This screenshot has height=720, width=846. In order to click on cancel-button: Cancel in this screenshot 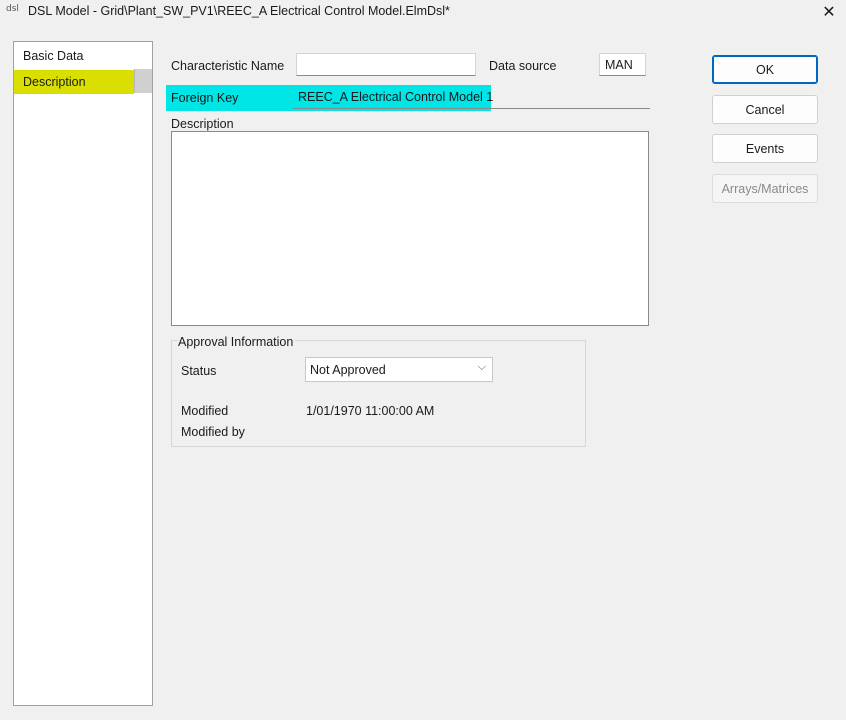, I will do `click(765, 109)`.